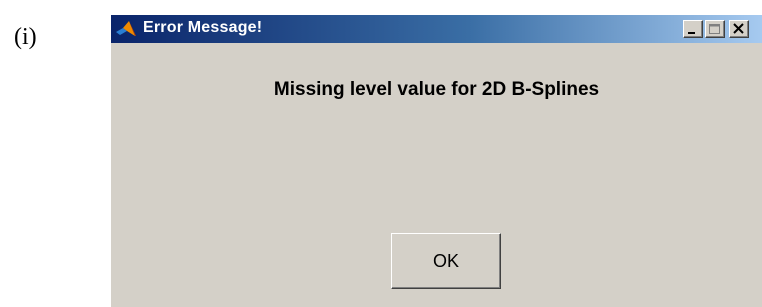 Image resolution: width=762 pixels, height=307 pixels. What do you see at coordinates (446, 261) in the screenshot?
I see `ok-button: OK` at bounding box center [446, 261].